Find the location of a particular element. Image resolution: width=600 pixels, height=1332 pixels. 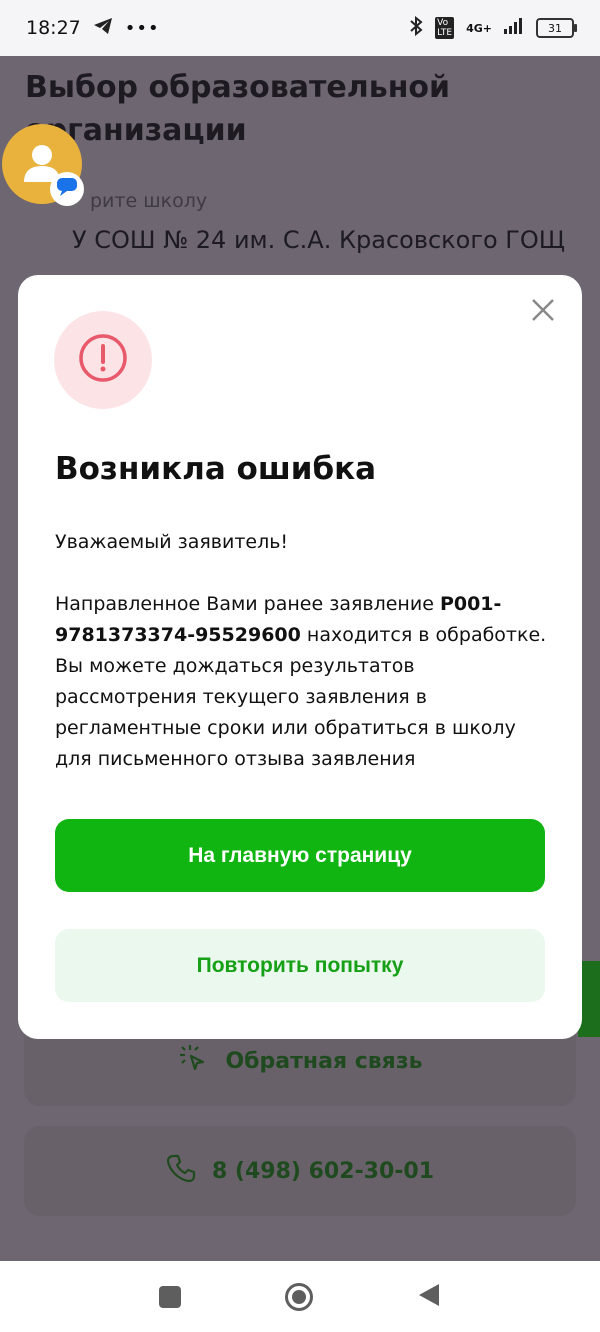

status-bar-right: Vo LTE 4G+ 31 is located at coordinates (493, 28).